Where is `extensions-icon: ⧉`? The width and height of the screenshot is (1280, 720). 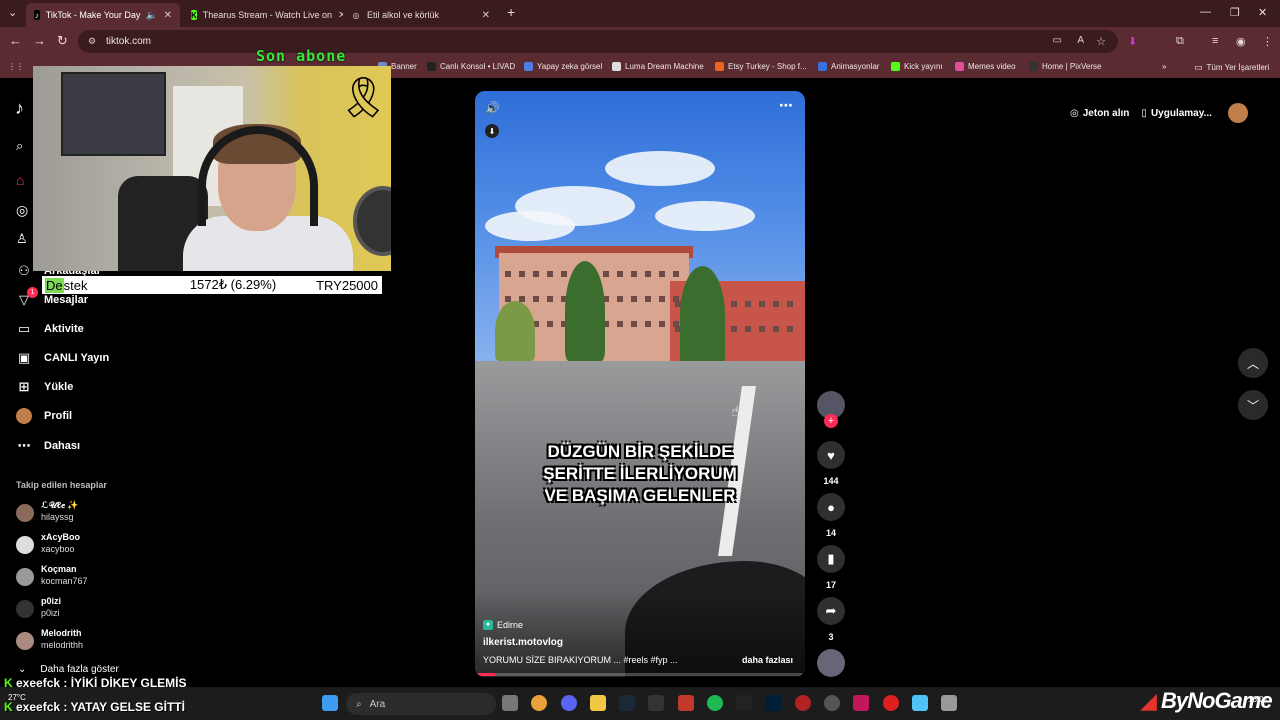
extensions-icon: ⧉ is located at coordinates (1180, 41).